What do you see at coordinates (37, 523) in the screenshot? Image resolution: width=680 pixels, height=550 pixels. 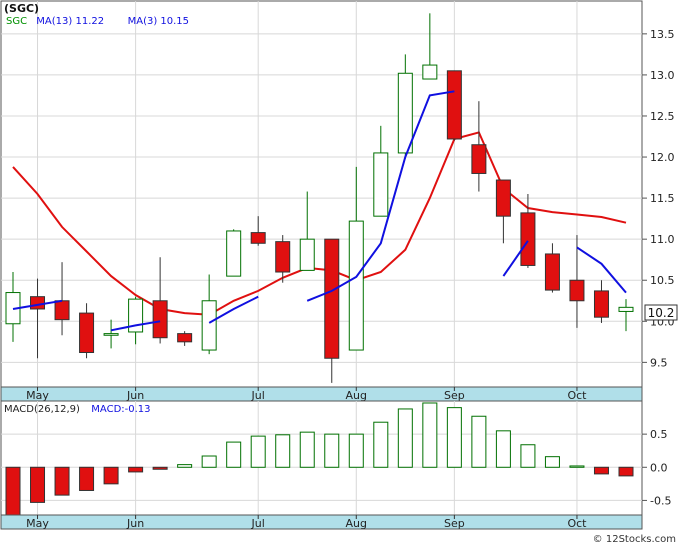 I see `macd-x-tick-label: May` at bounding box center [37, 523].